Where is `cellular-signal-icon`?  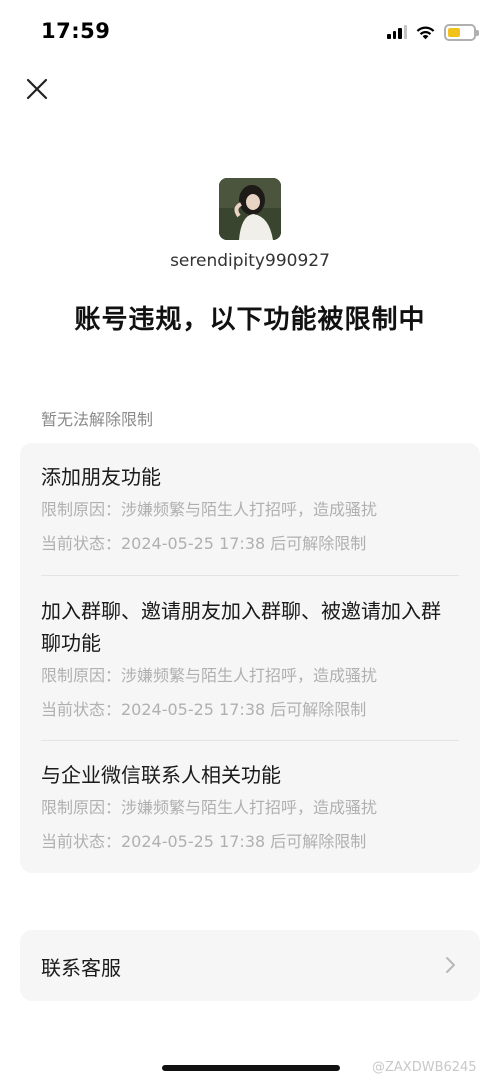 cellular-signal-icon is located at coordinates (397, 32).